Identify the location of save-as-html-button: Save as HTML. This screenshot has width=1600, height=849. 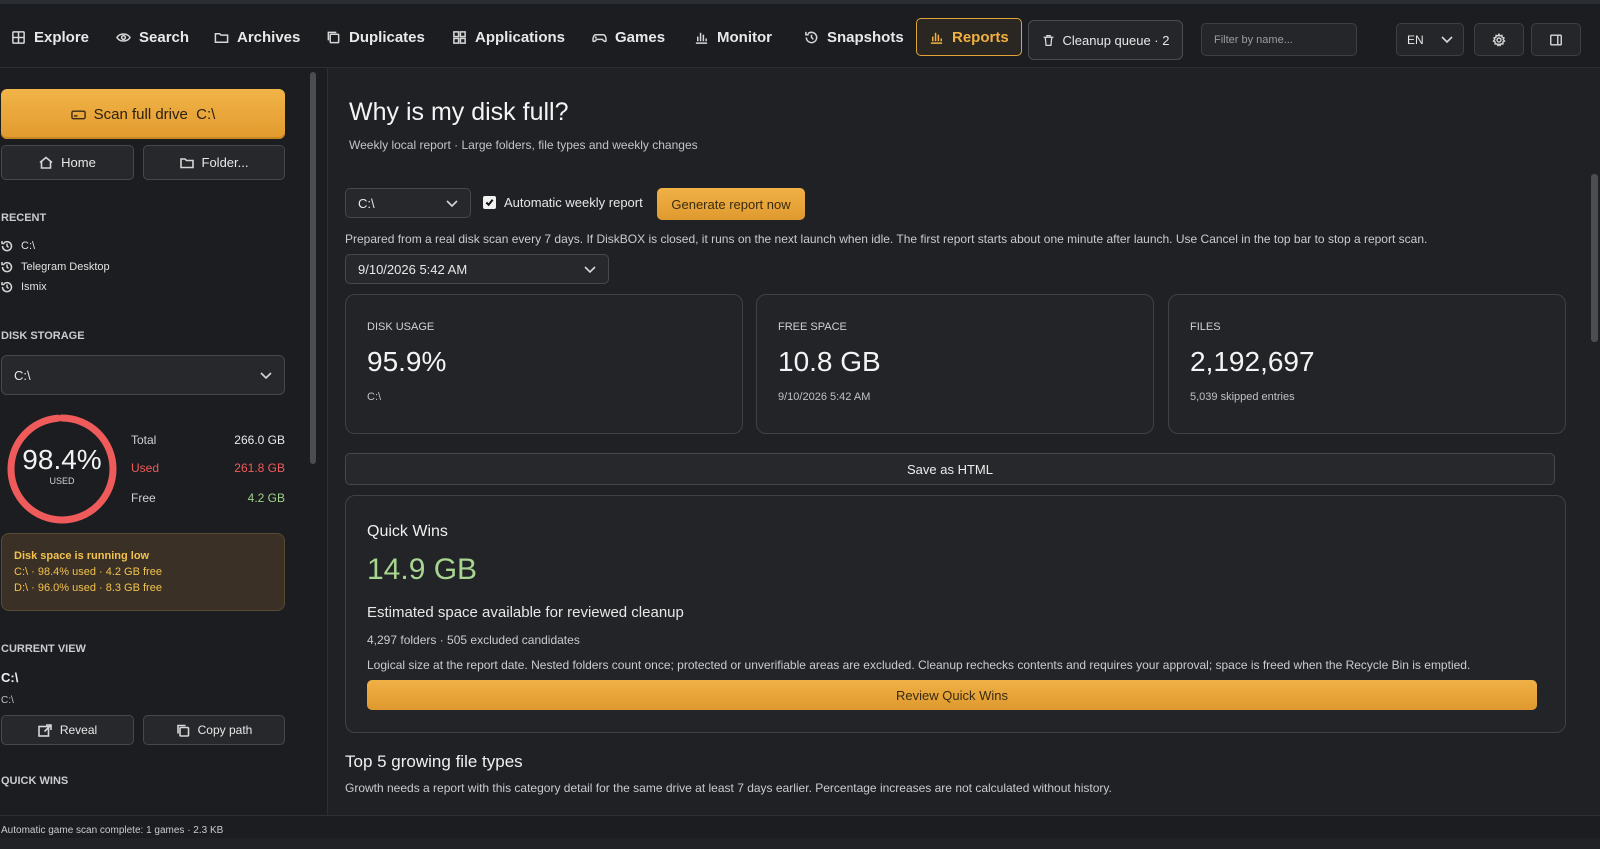
(950, 469).